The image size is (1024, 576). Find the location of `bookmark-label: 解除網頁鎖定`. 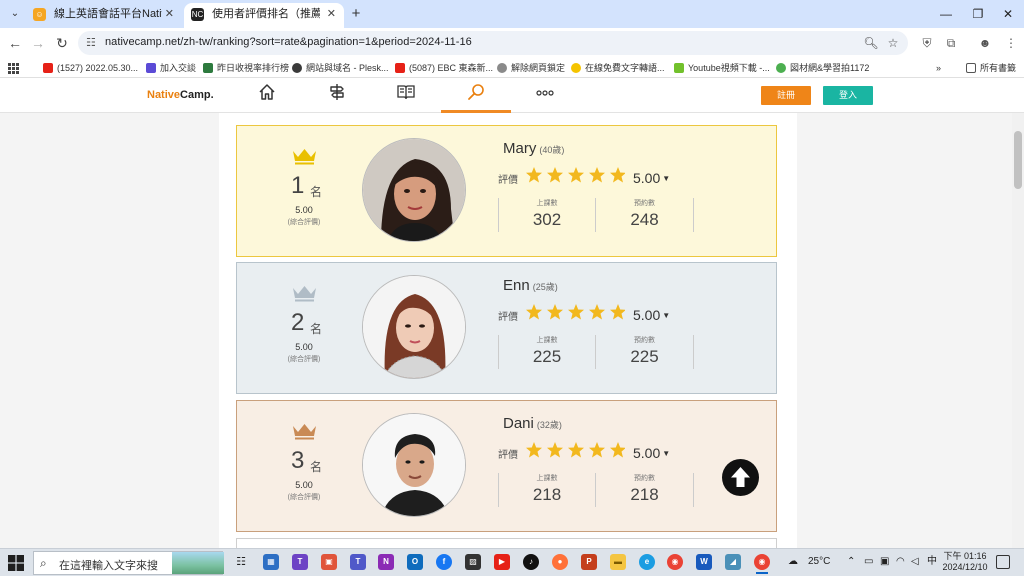

bookmark-label: 解除網頁鎖定 is located at coordinates (538, 68).